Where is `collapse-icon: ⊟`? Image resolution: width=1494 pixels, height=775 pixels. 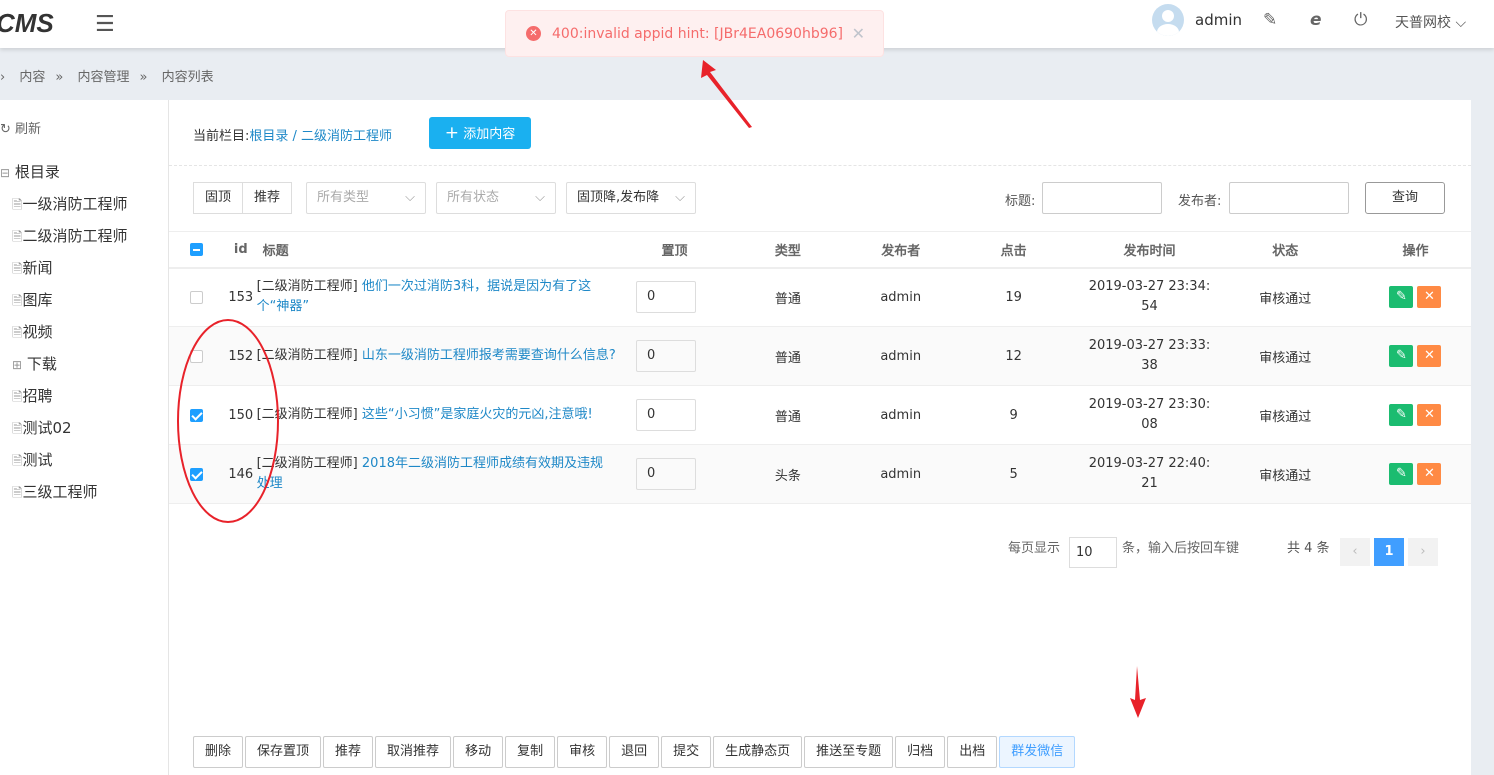 collapse-icon: ⊟ is located at coordinates (5, 173).